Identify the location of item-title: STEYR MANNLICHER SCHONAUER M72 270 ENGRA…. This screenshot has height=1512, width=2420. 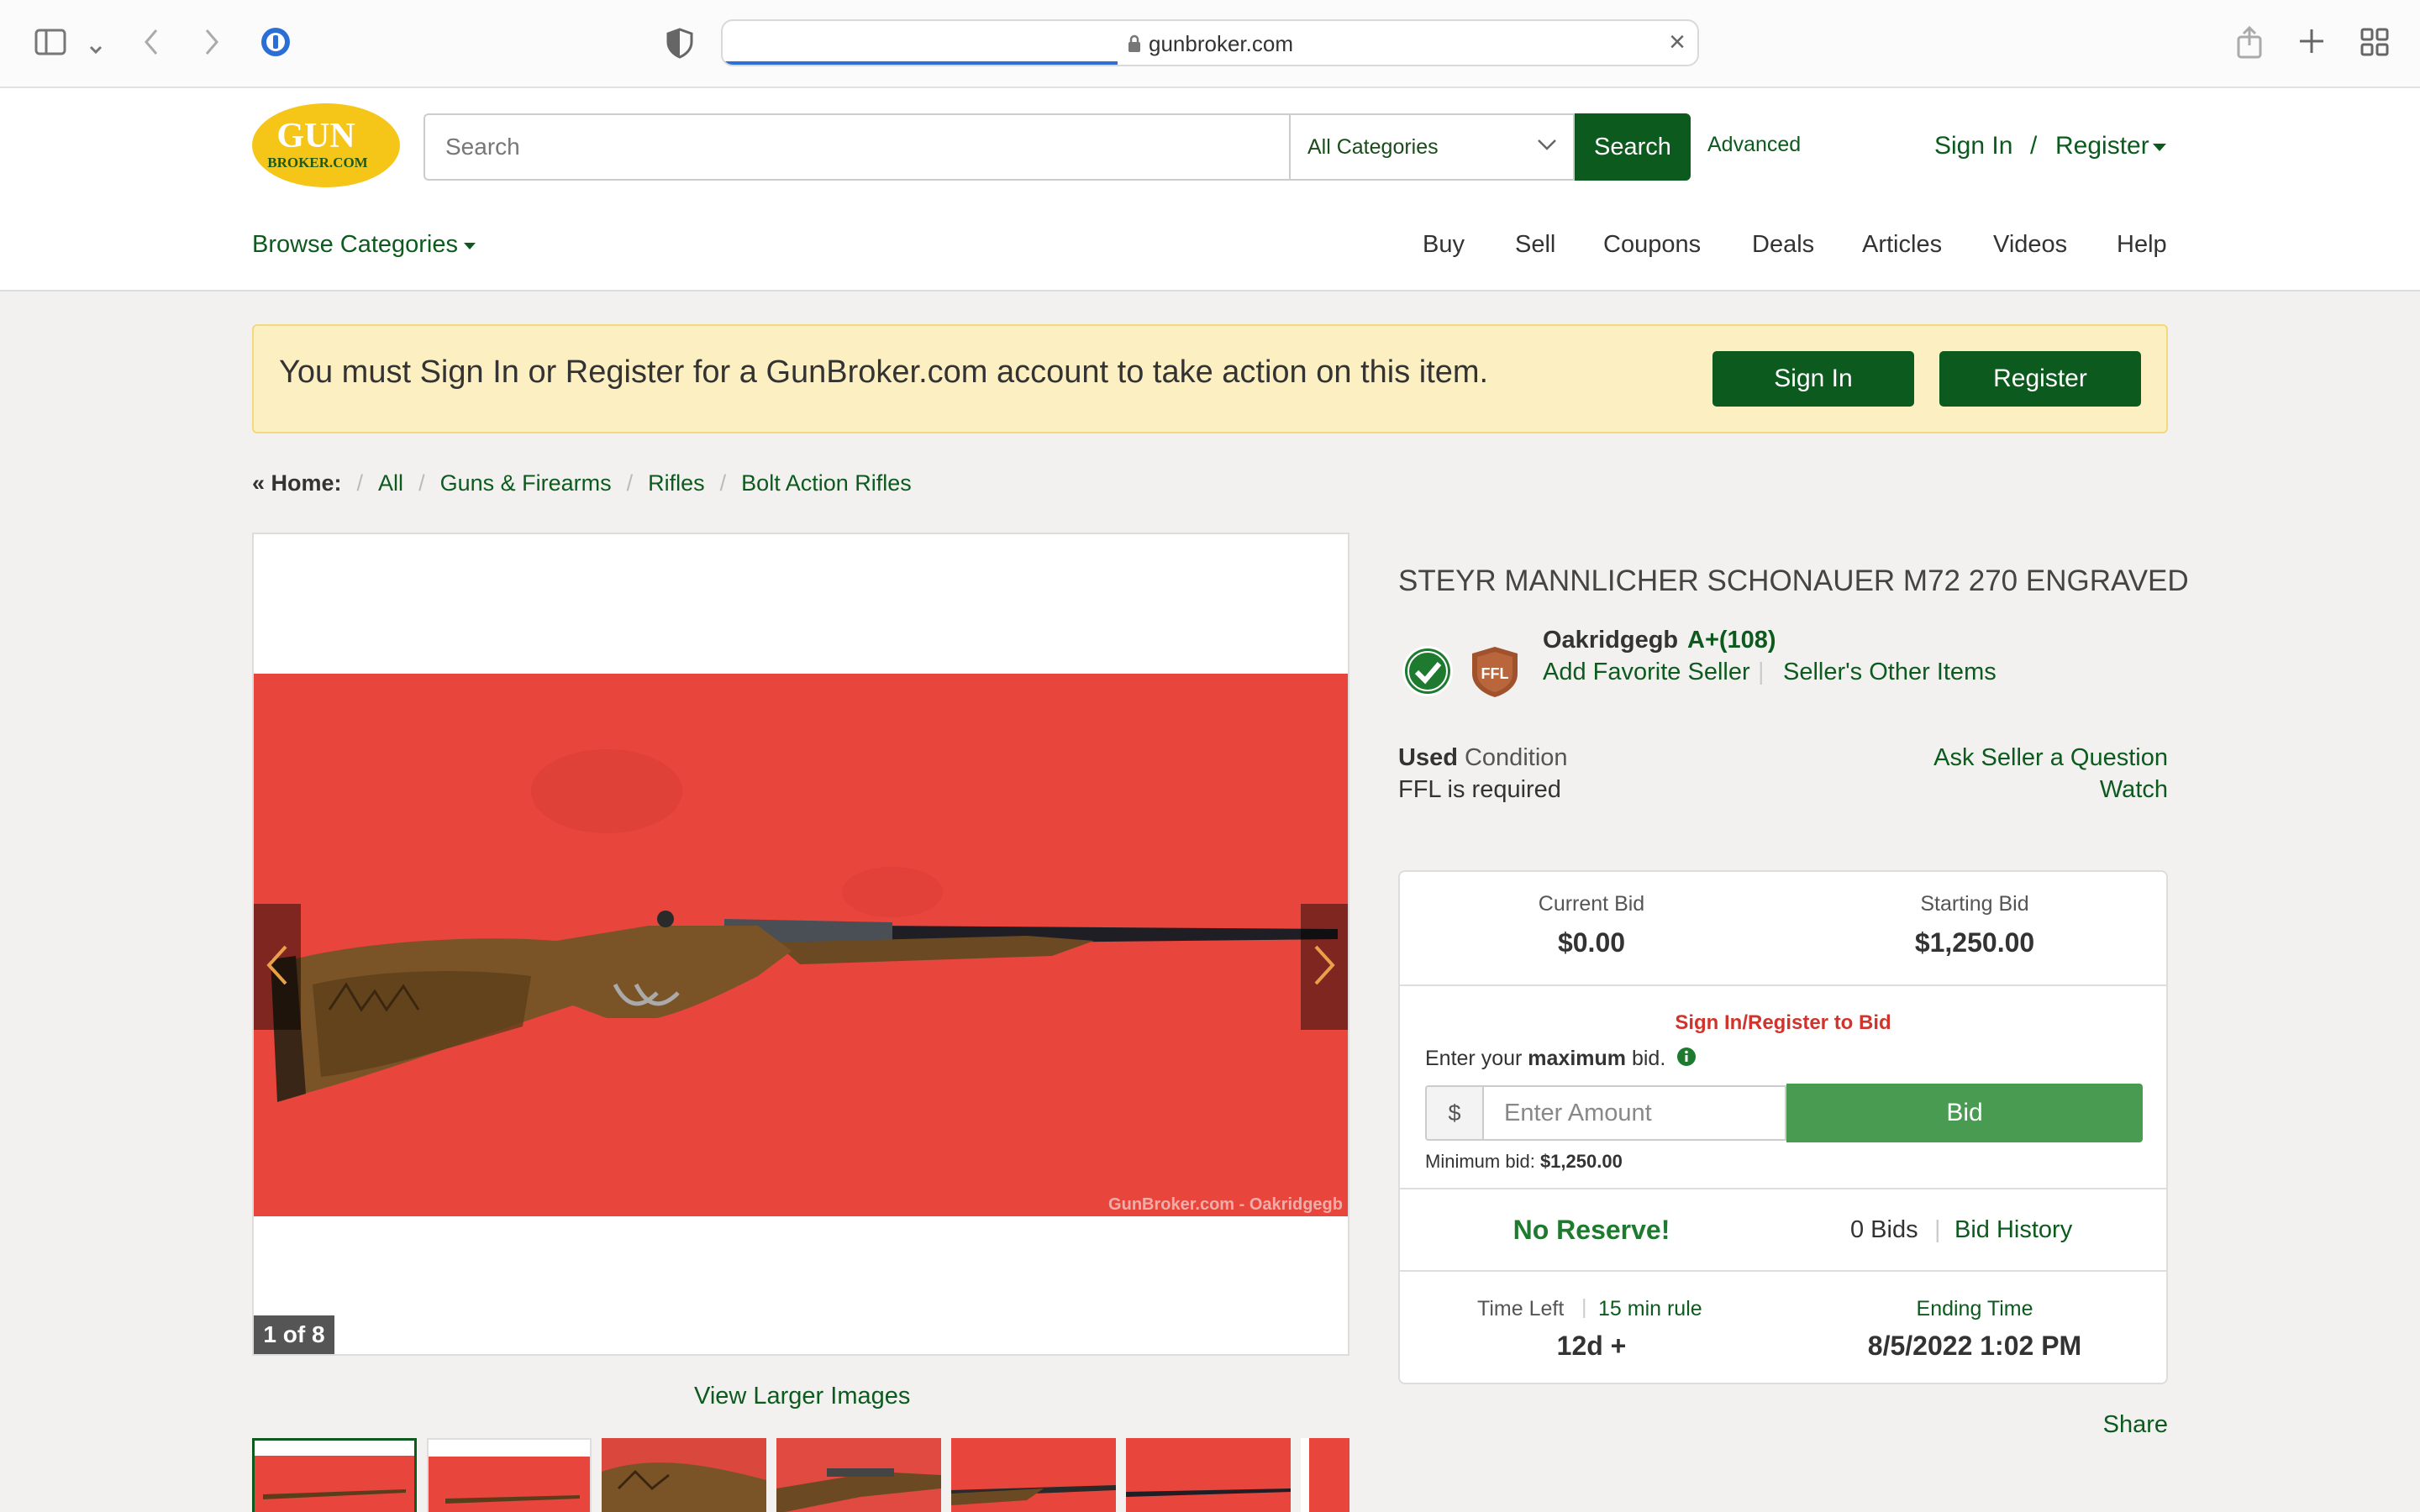
(1794, 580).